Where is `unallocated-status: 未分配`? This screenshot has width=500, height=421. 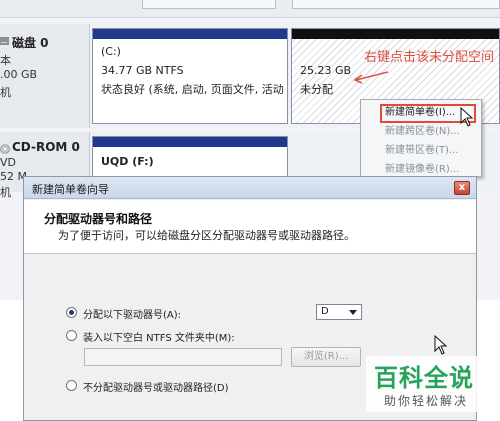 unallocated-status: 未分配 is located at coordinates (316, 89).